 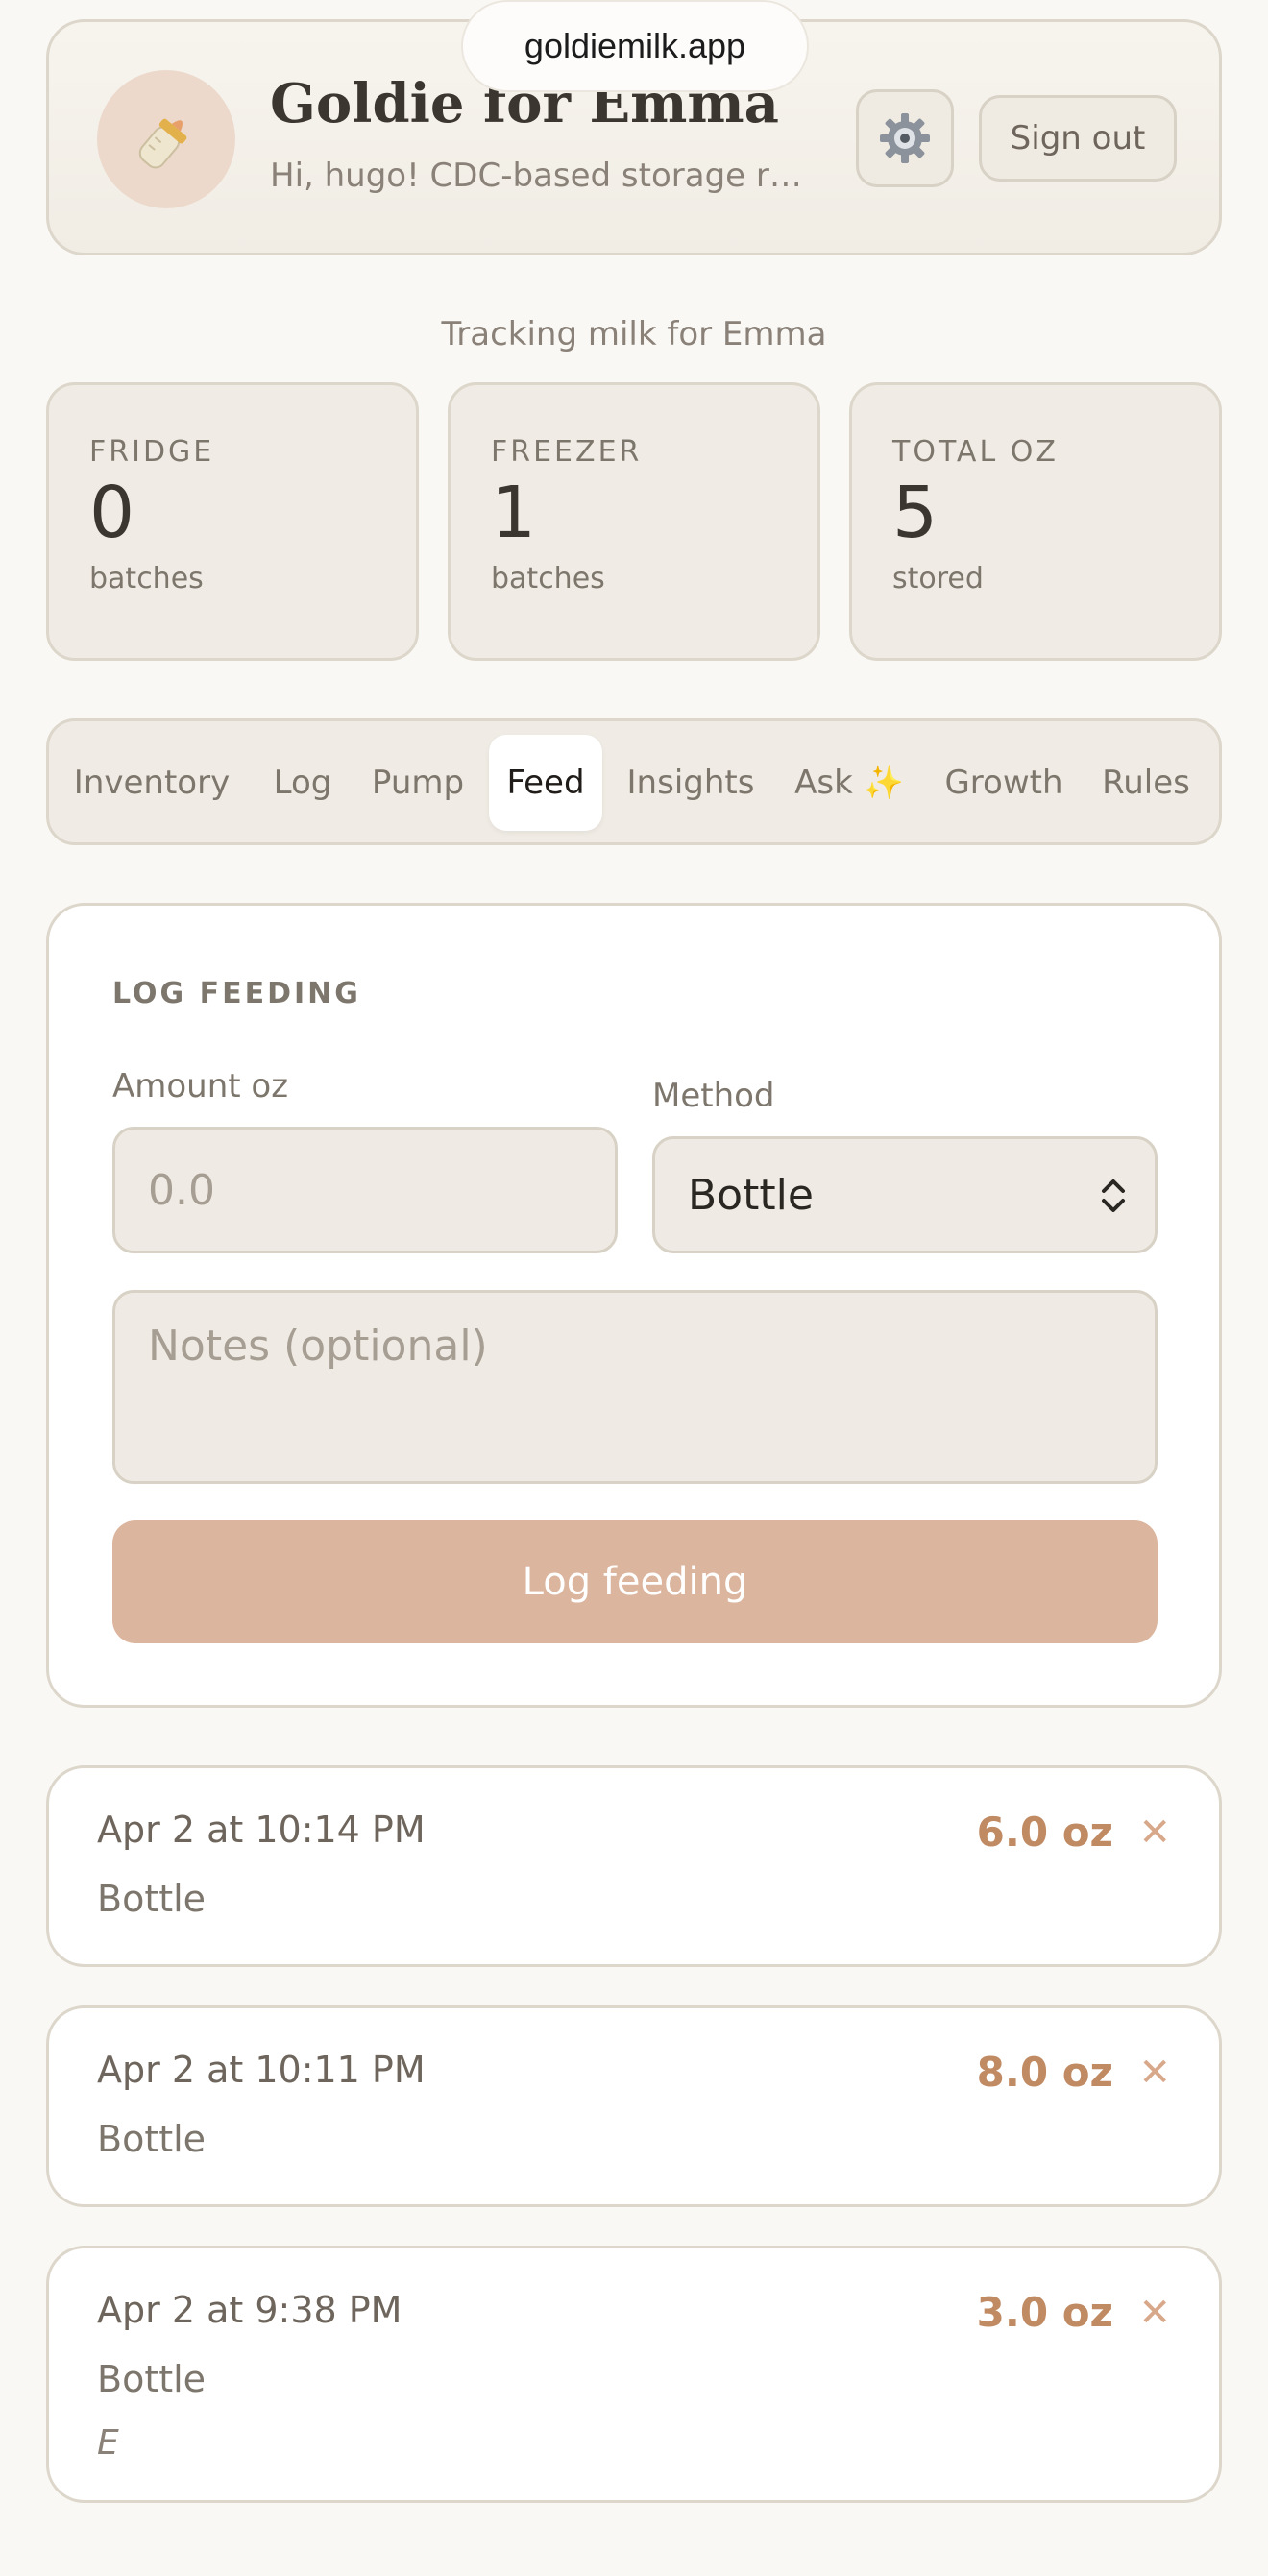 I want to click on stat-value: 1, so click(x=514, y=513).